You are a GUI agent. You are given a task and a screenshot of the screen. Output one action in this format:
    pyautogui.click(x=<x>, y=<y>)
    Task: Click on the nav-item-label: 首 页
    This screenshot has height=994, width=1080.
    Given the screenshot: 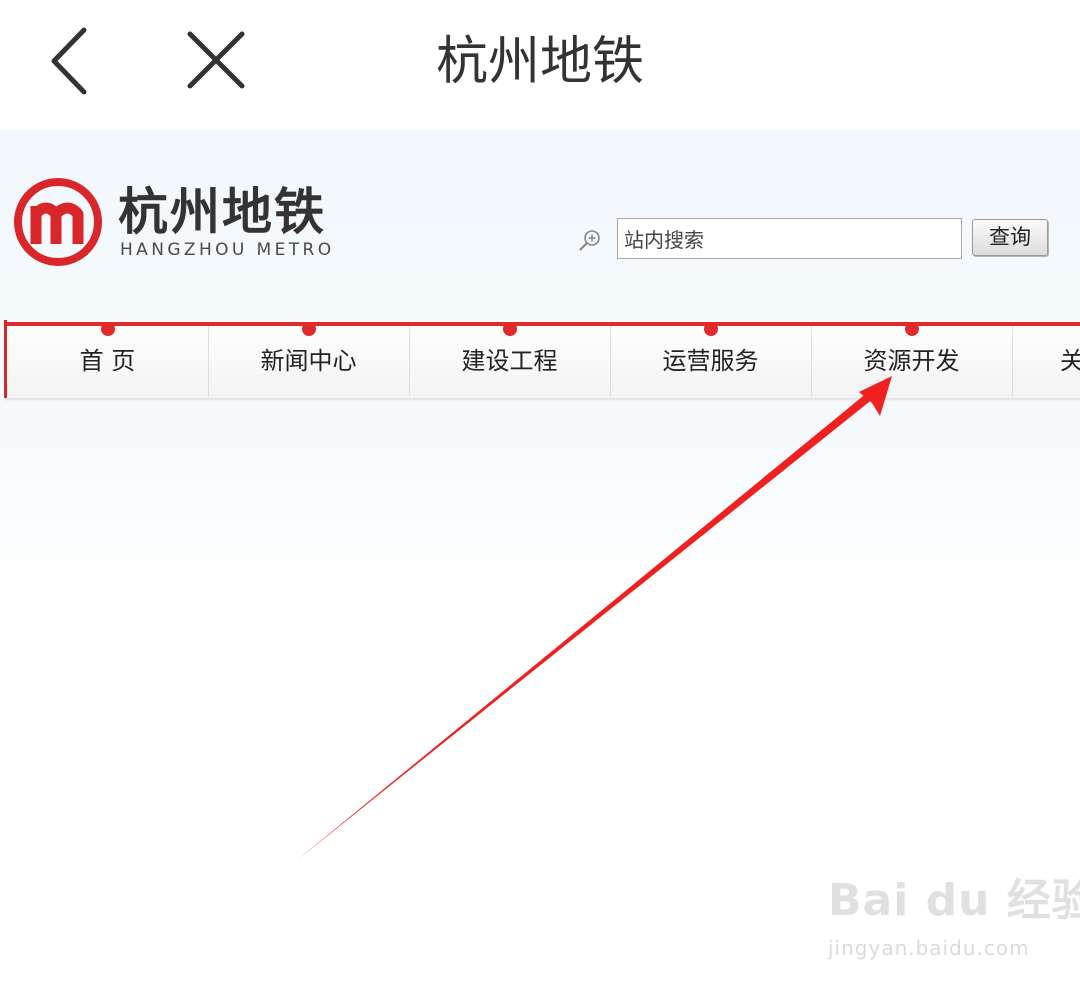 What is the action you would take?
    pyautogui.click(x=107, y=361)
    